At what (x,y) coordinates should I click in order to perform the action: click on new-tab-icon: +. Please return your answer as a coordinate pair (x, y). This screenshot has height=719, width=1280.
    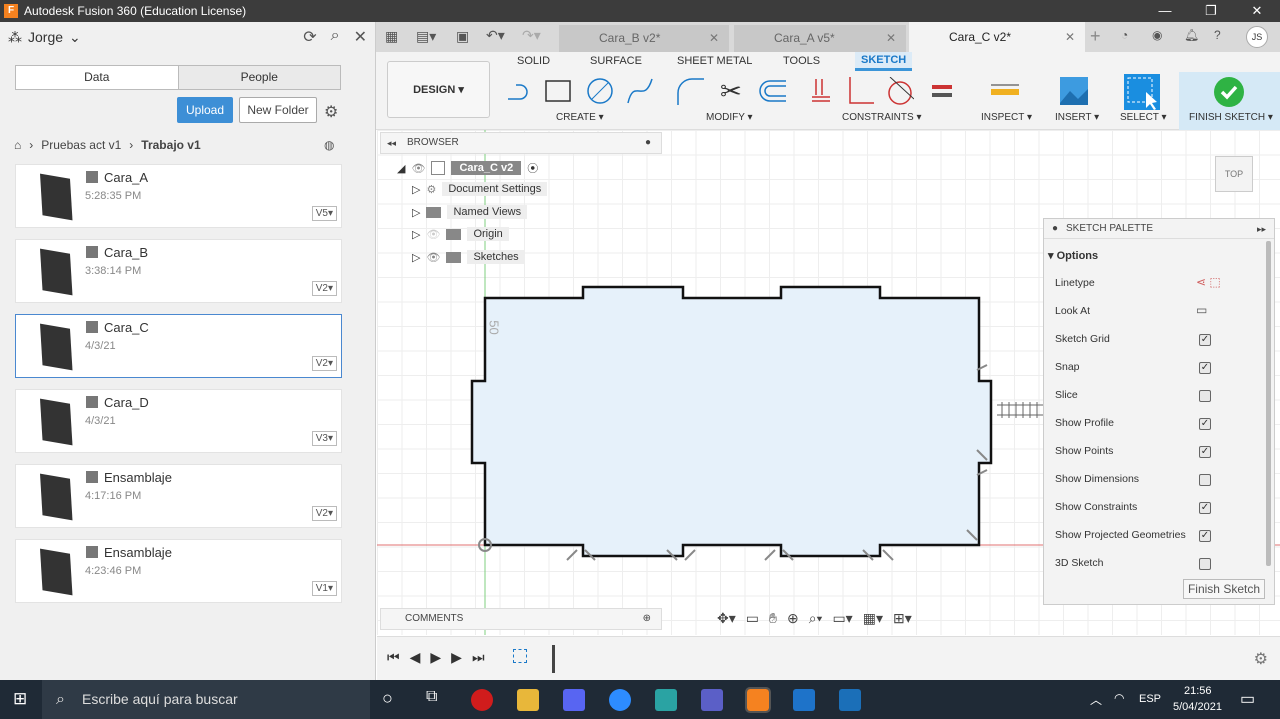
    Looking at the image, I should click on (1095, 36).